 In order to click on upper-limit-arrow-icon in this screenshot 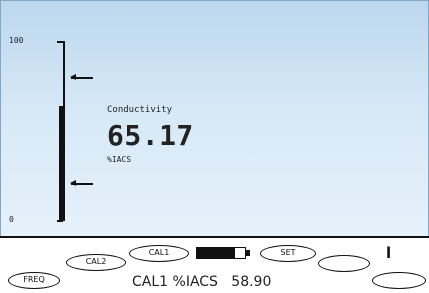, I will do `click(81, 77)`.